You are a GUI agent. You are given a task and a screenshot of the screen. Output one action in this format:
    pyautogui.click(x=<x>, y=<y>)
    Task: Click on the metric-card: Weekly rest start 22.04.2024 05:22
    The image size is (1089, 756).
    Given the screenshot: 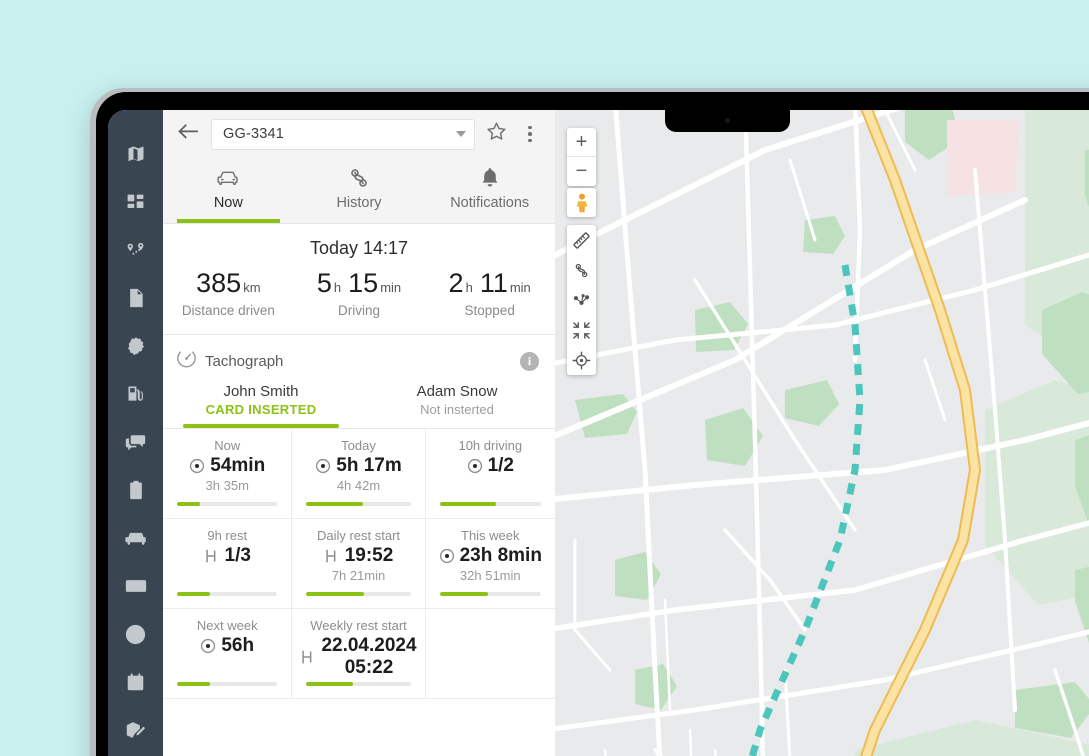 What is the action you would take?
    pyautogui.click(x=359, y=654)
    